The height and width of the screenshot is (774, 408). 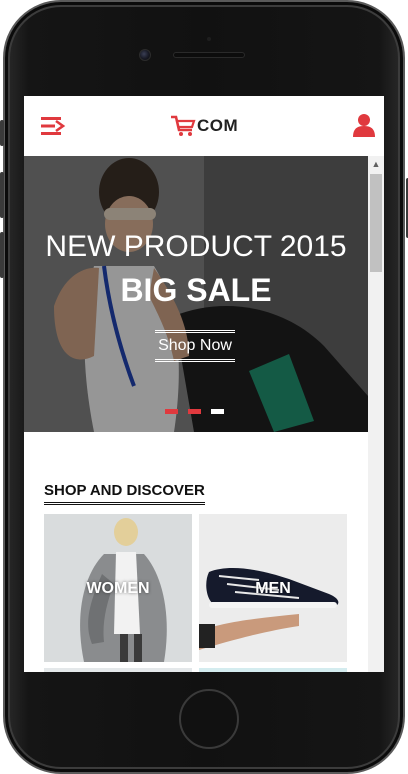 I want to click on earpiece-speaker, so click(x=209, y=55).